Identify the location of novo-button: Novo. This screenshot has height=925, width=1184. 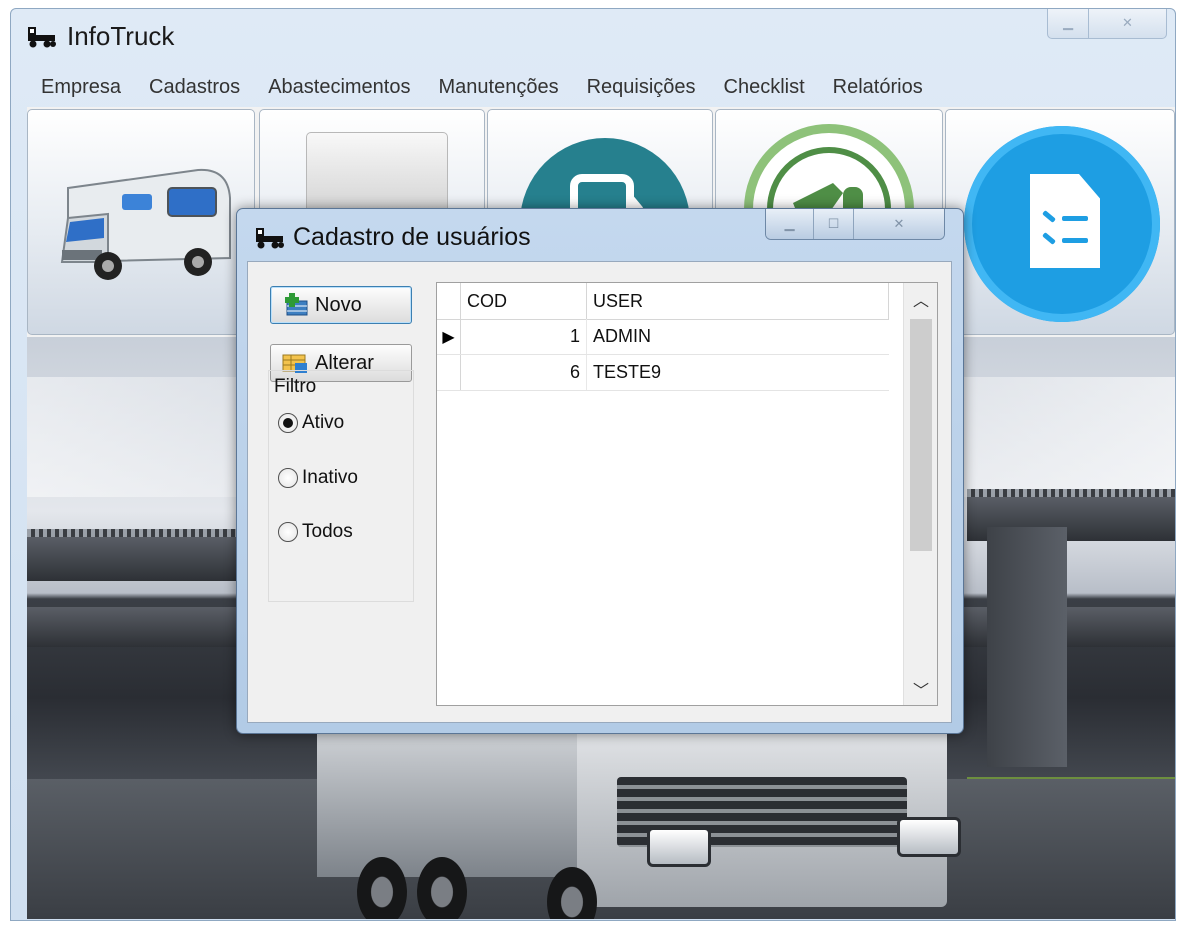
(341, 305).